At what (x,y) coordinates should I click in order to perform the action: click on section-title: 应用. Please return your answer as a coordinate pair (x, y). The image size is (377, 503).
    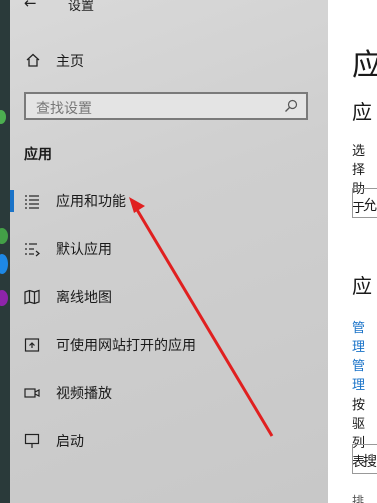
    Looking at the image, I should click on (38, 155).